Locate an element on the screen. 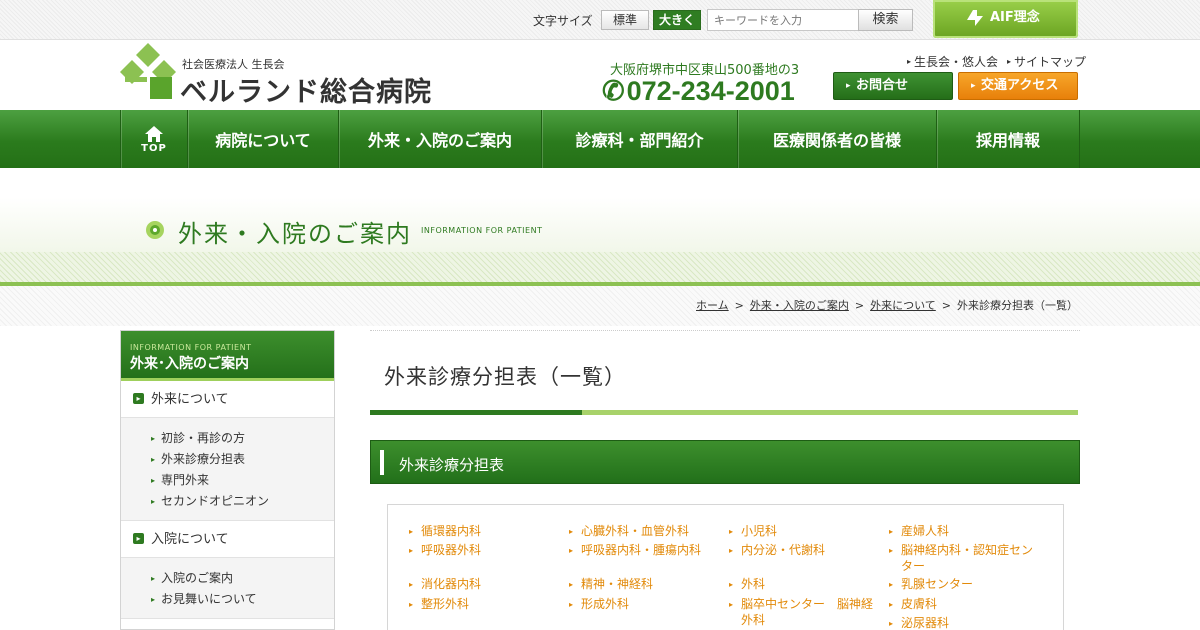  phone-number: ✆072-234-2001 is located at coordinates (698, 91).